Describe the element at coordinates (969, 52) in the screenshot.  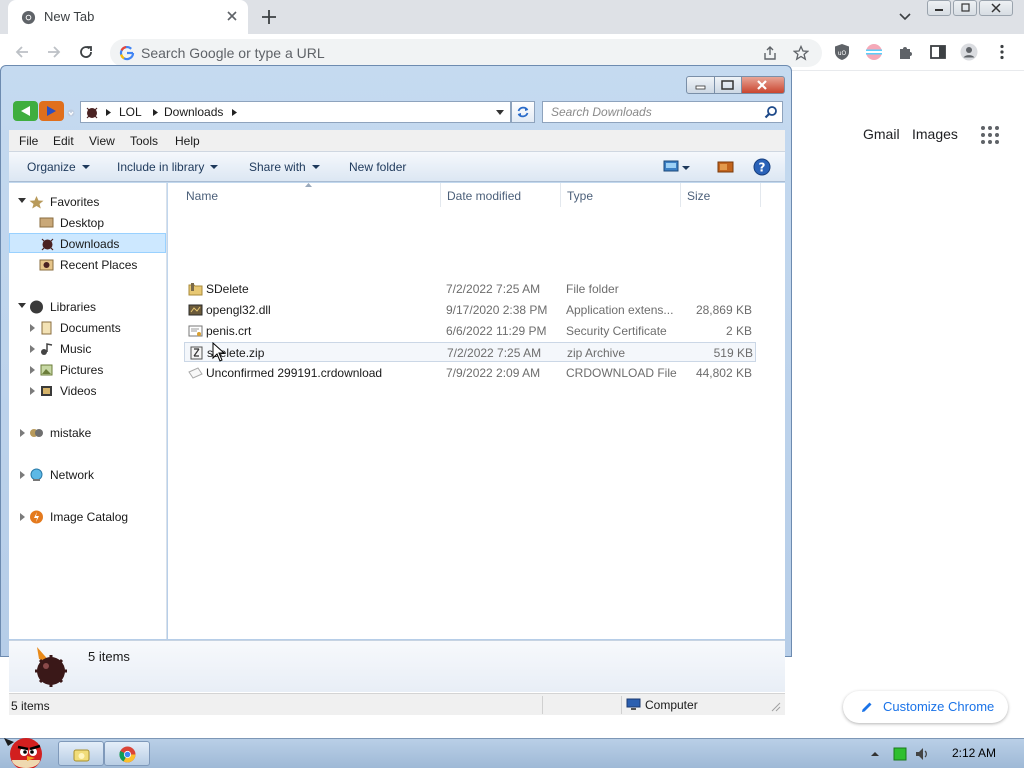
I see `profile-avatar-icon` at that location.